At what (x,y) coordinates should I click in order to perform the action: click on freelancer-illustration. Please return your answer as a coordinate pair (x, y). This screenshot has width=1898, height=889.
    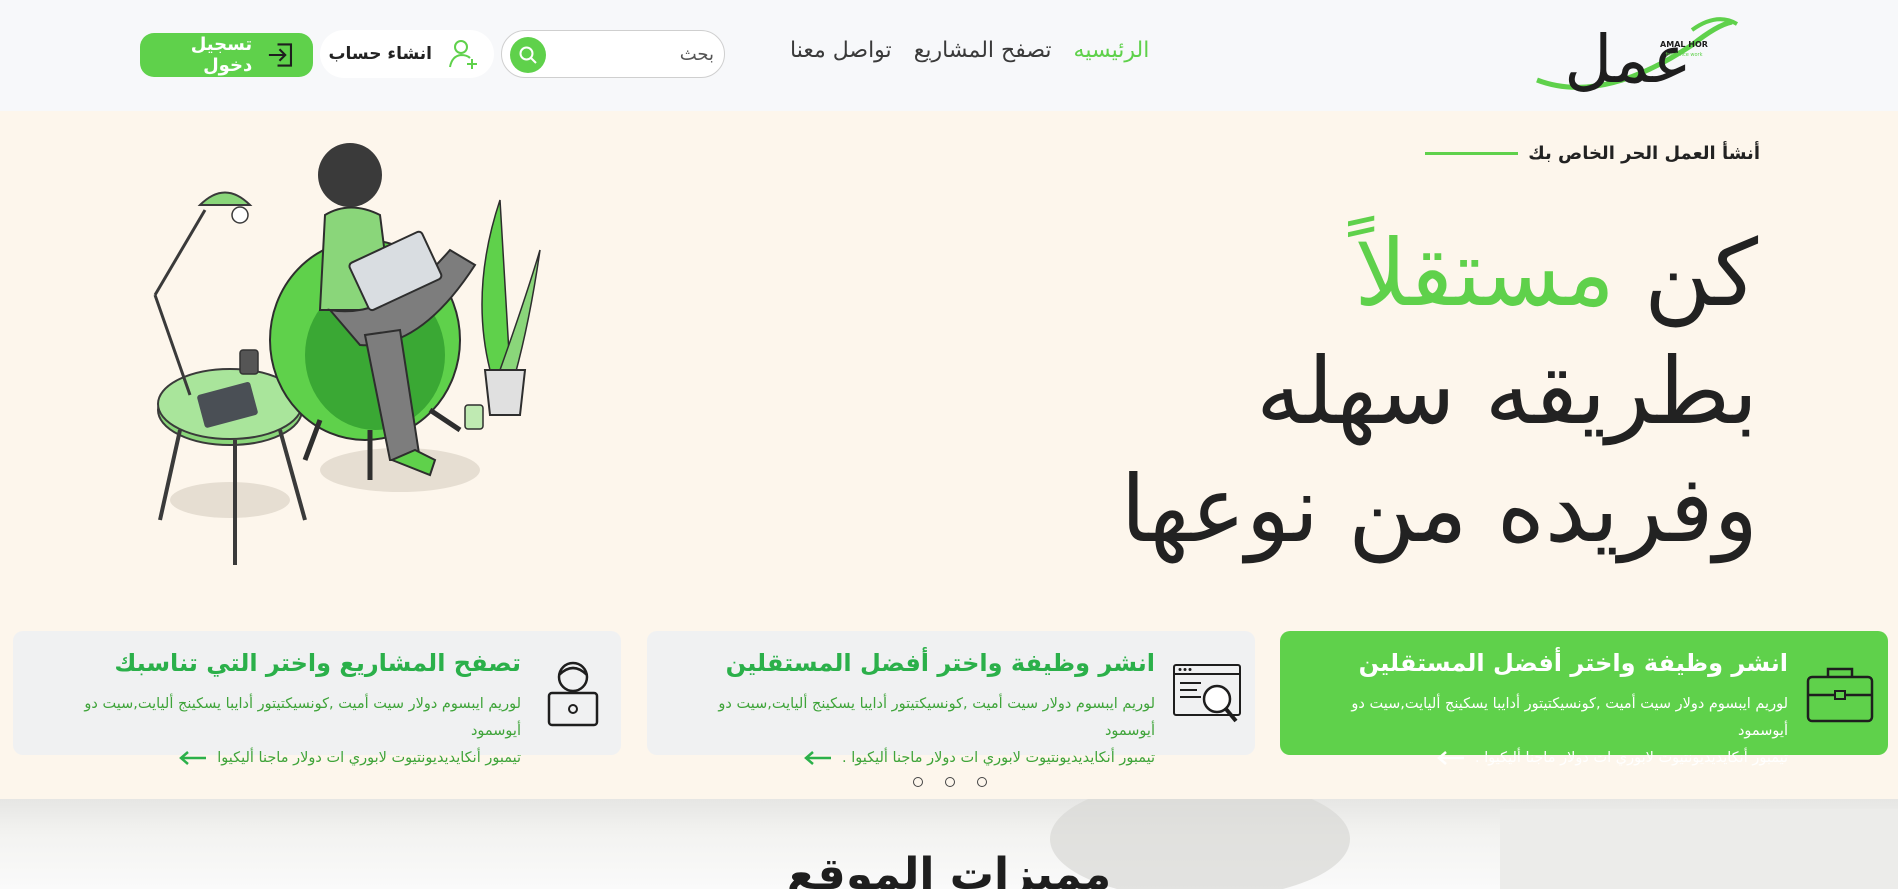
    Looking at the image, I should click on (347, 354).